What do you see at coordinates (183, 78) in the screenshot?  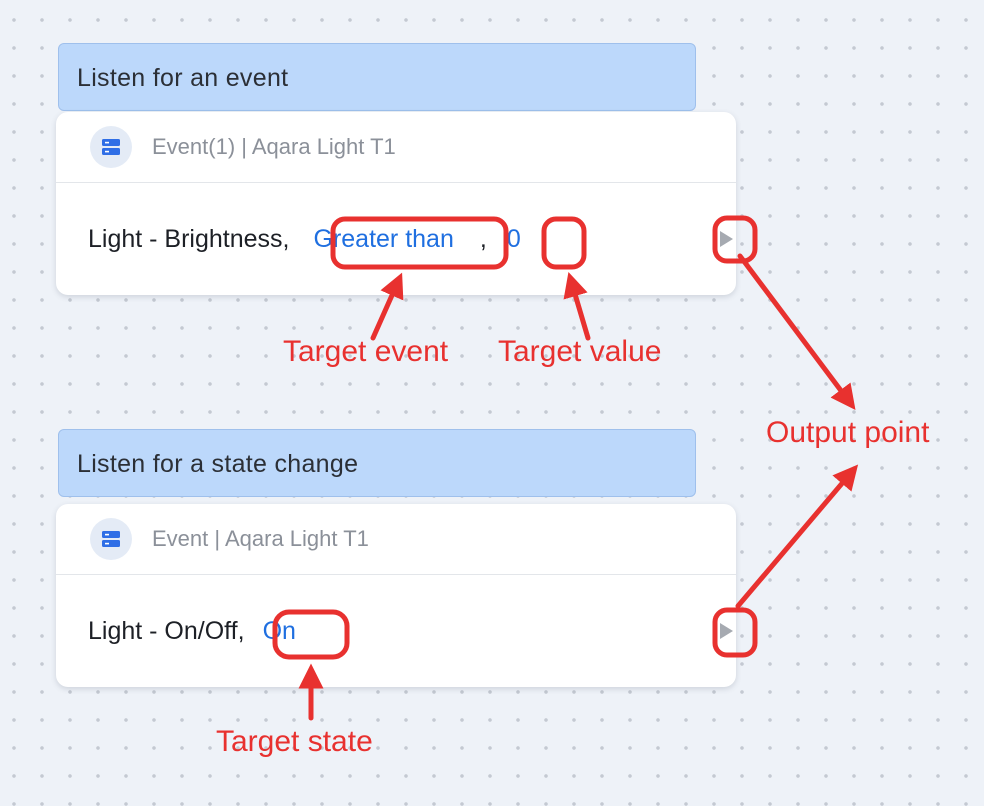 I see `event-block-title: Listen for an event` at bounding box center [183, 78].